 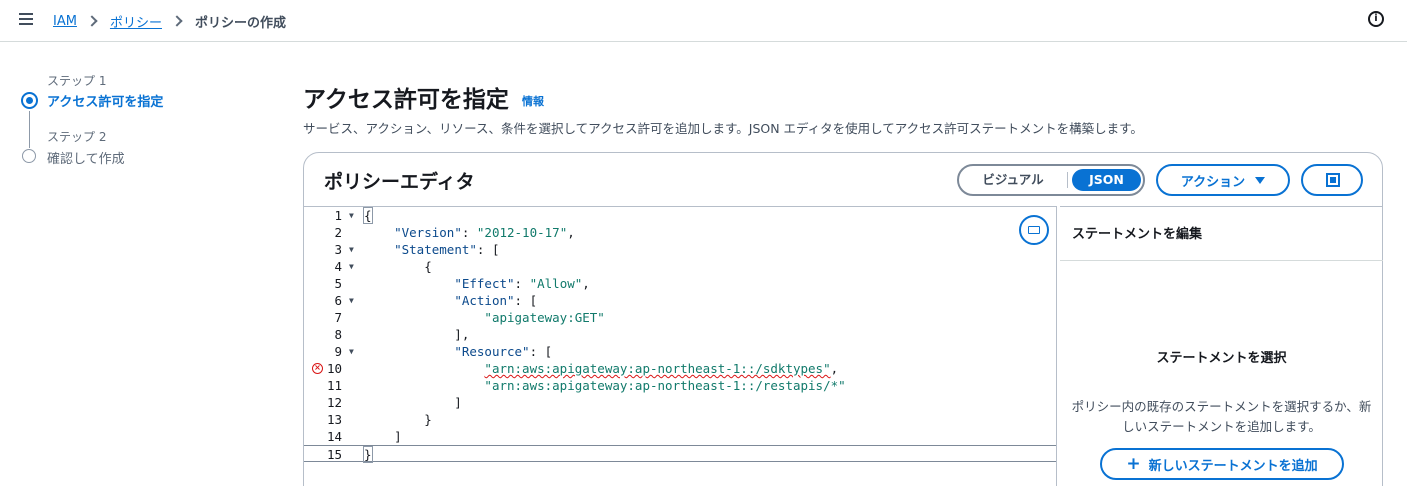 What do you see at coordinates (680, 215) in the screenshot?
I see `code-line: 1 ▼ {` at bounding box center [680, 215].